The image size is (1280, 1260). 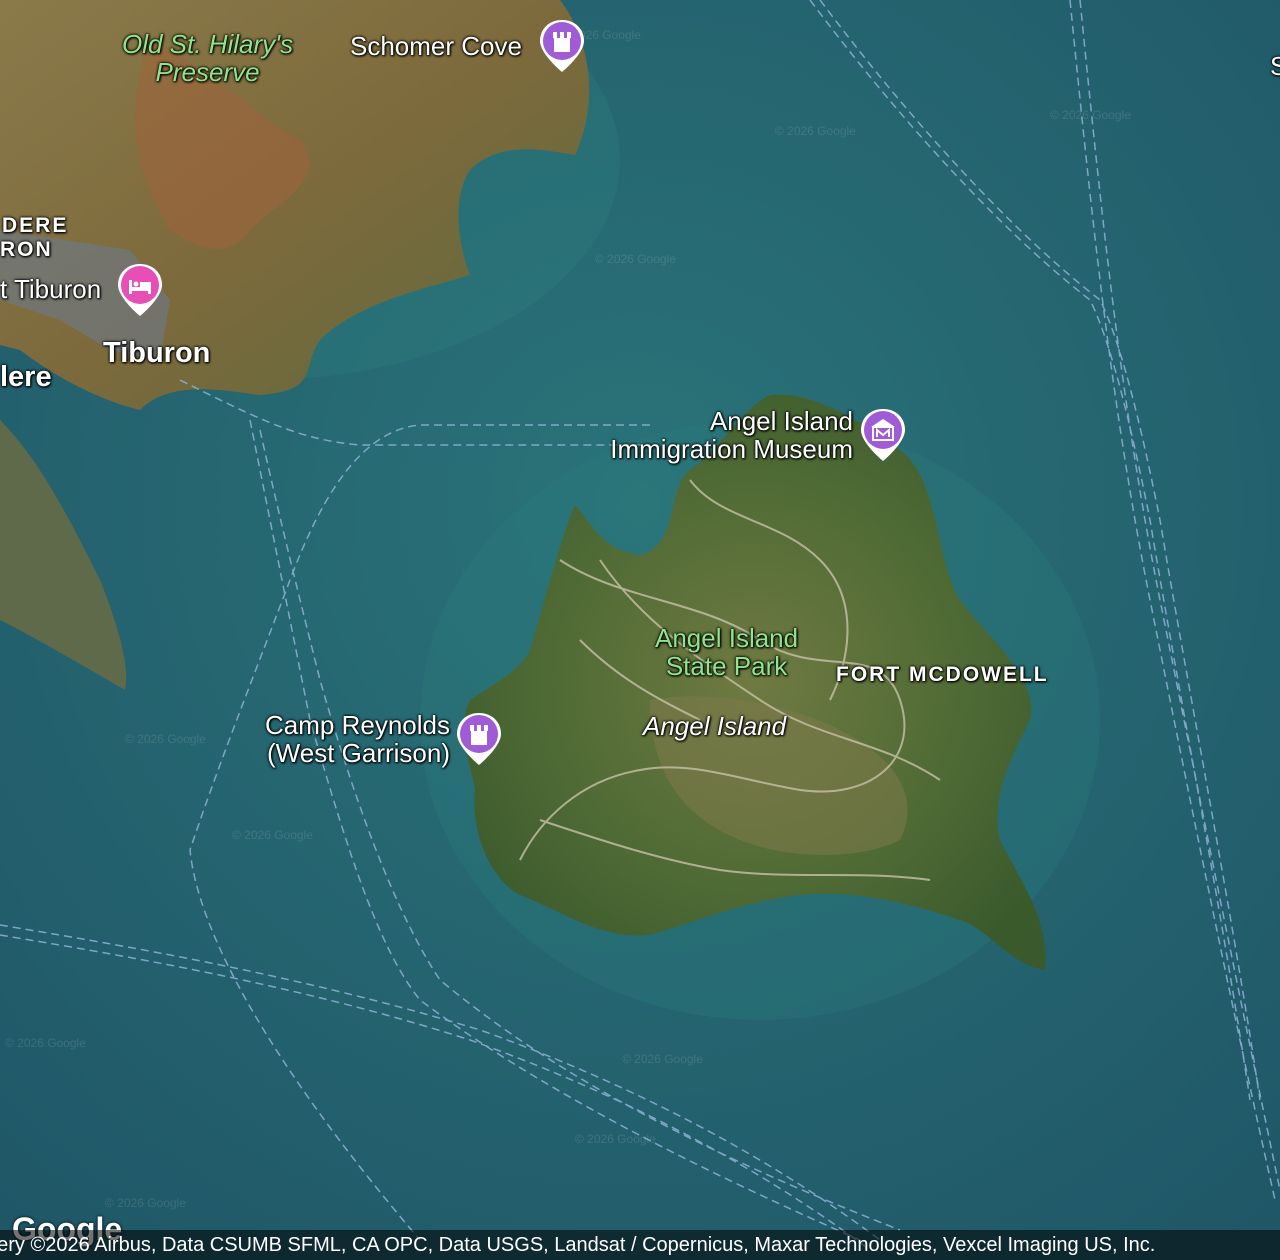 I want to click on label-camp-reynolds: Camp Reynolds (West Garrison), so click(x=350, y=739).